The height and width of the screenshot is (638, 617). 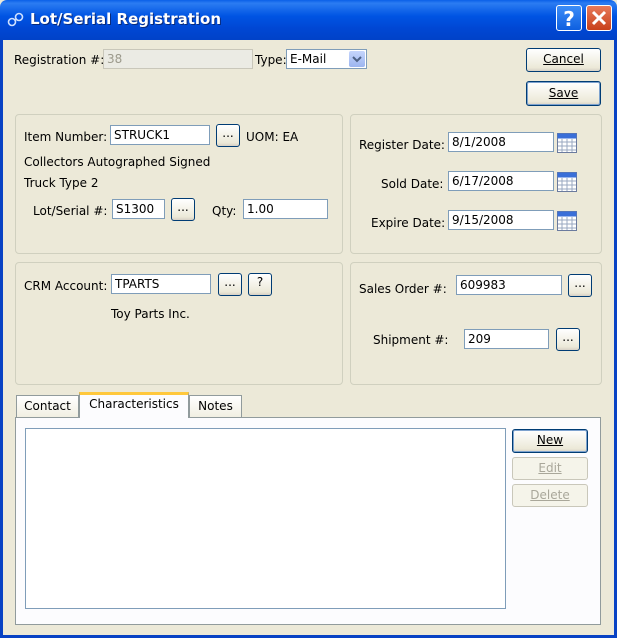 What do you see at coordinates (1, 339) in the screenshot?
I see `window-frame-left` at bounding box center [1, 339].